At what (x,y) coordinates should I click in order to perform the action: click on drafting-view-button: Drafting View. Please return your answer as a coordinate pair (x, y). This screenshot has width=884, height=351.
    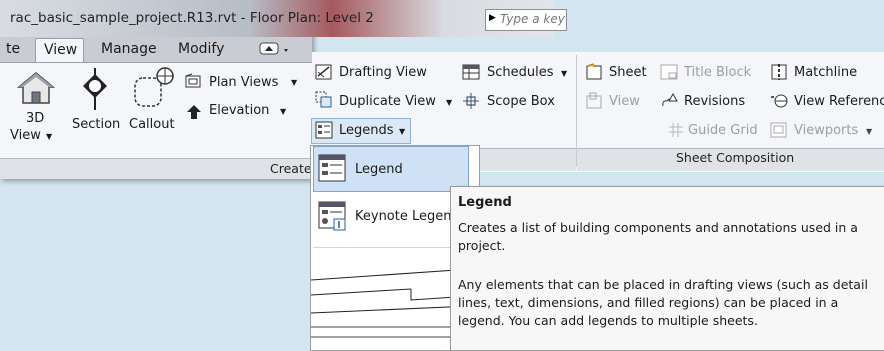
    Looking at the image, I should click on (383, 72).